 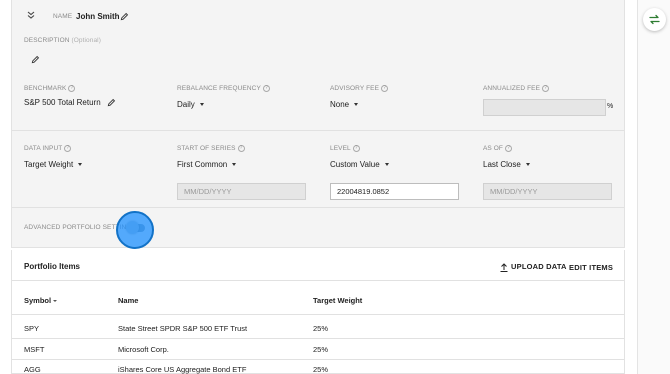 I want to click on edit-name-pencil-icon, so click(x=124, y=16).